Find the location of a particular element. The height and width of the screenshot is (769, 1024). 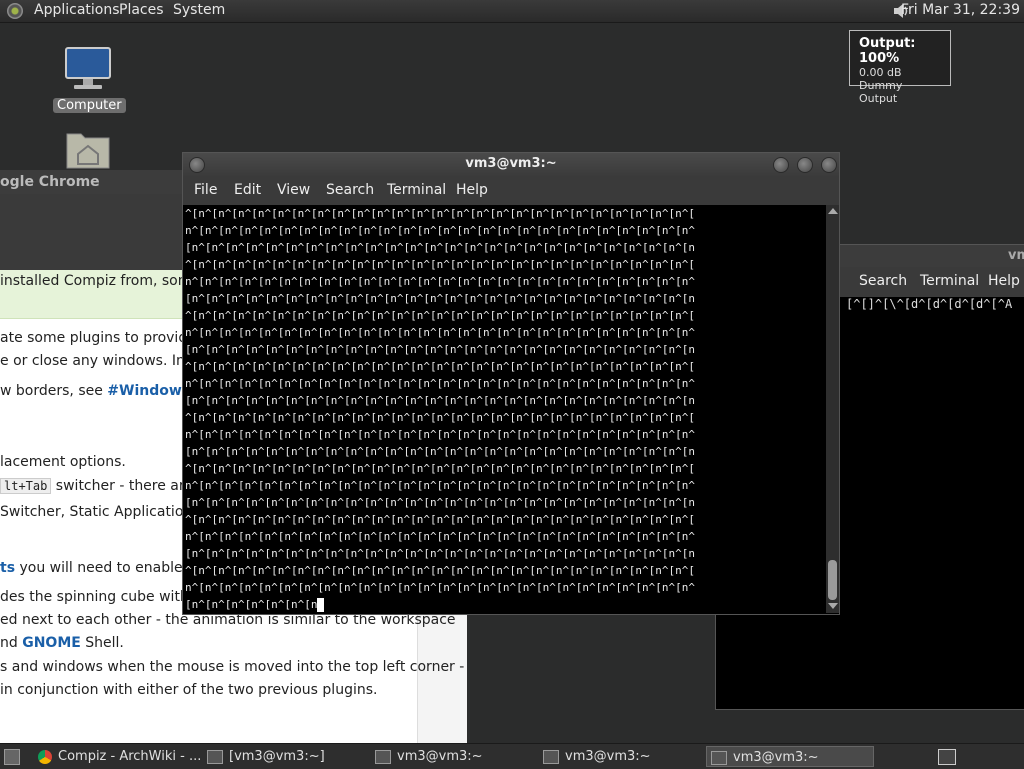

home-folder-icon is located at coordinates (88, 151).